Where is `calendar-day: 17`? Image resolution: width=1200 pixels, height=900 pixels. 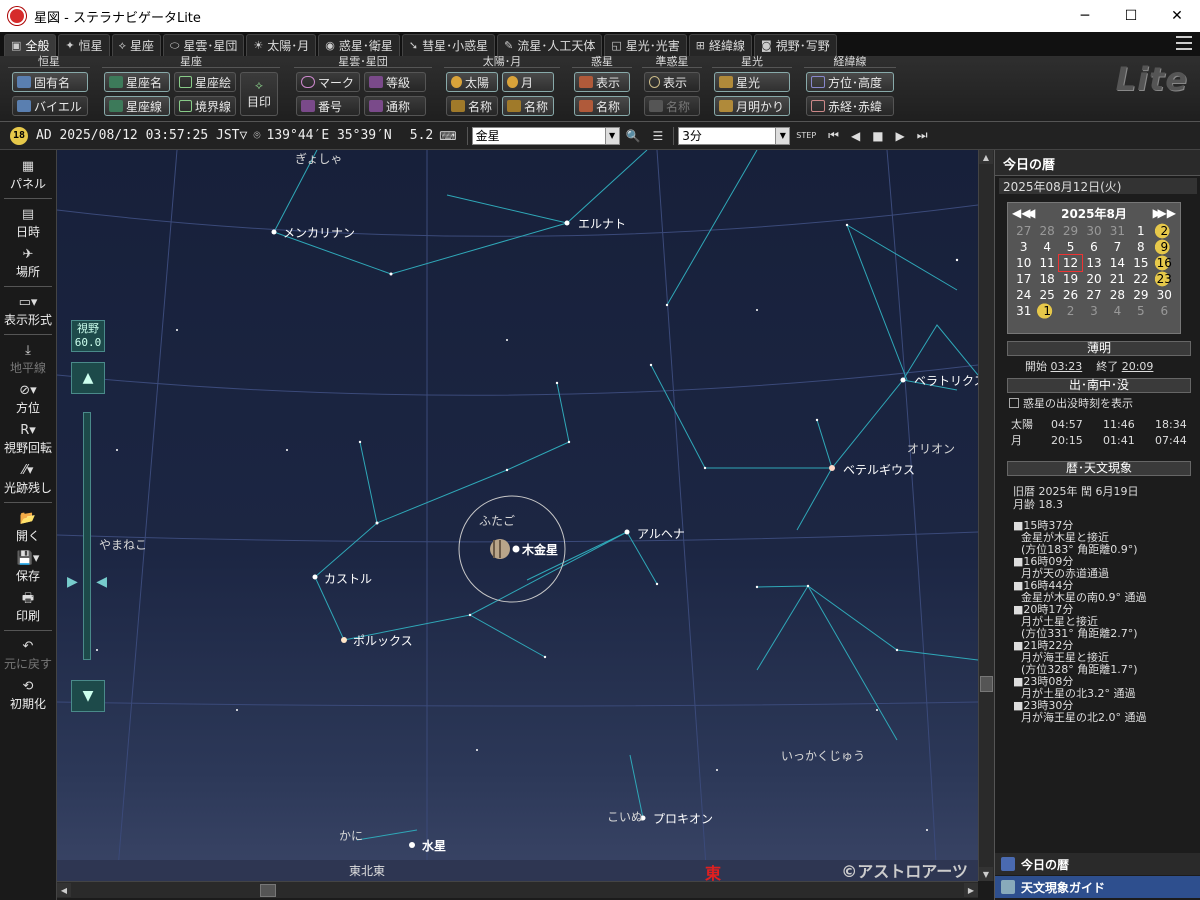
calendar-day: 17 is located at coordinates (1023, 279).